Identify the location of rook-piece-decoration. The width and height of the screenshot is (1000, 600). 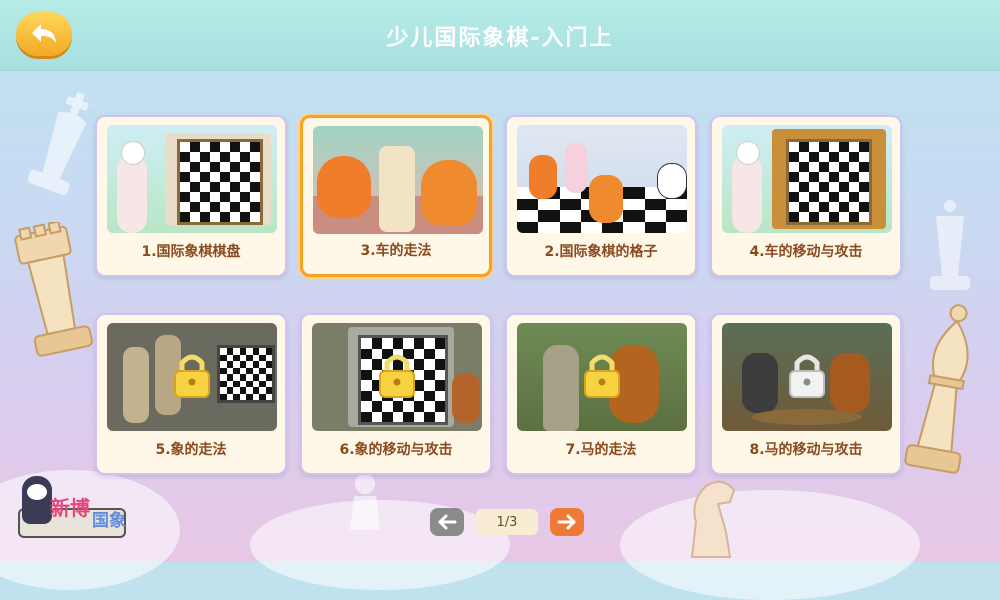
(53, 289).